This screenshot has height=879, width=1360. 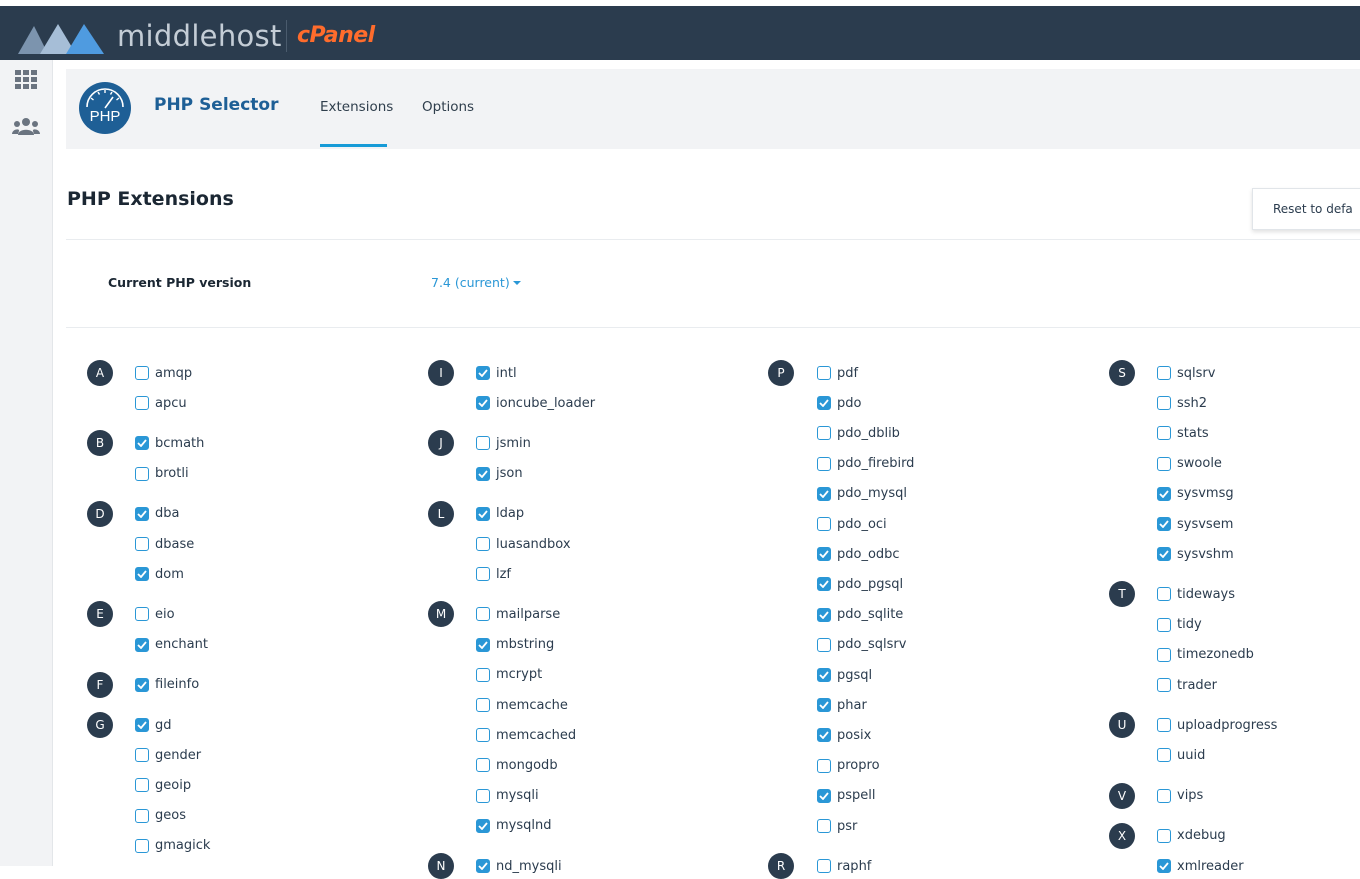 What do you see at coordinates (846, 796) in the screenshot?
I see `extension-pspell: pspell` at bounding box center [846, 796].